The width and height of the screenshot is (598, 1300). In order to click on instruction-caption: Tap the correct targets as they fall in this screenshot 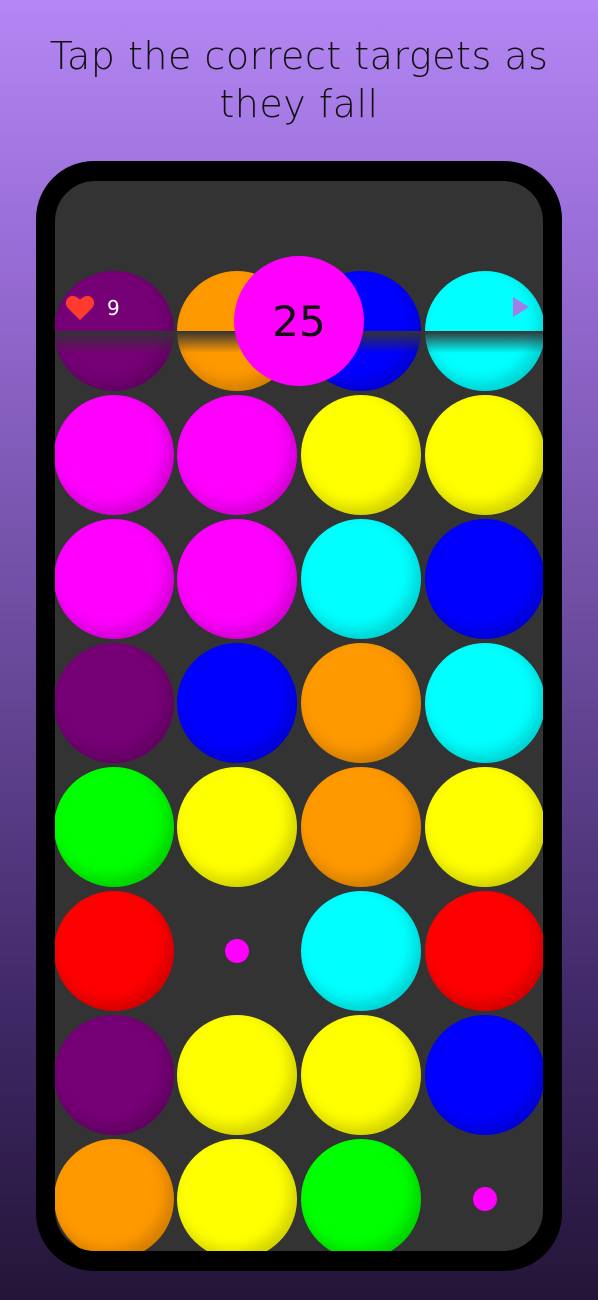, I will do `click(299, 80)`.